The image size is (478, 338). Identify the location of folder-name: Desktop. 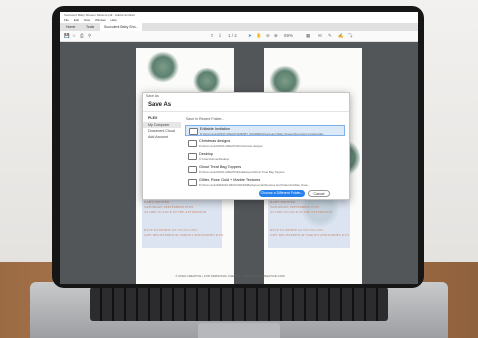
(206, 154).